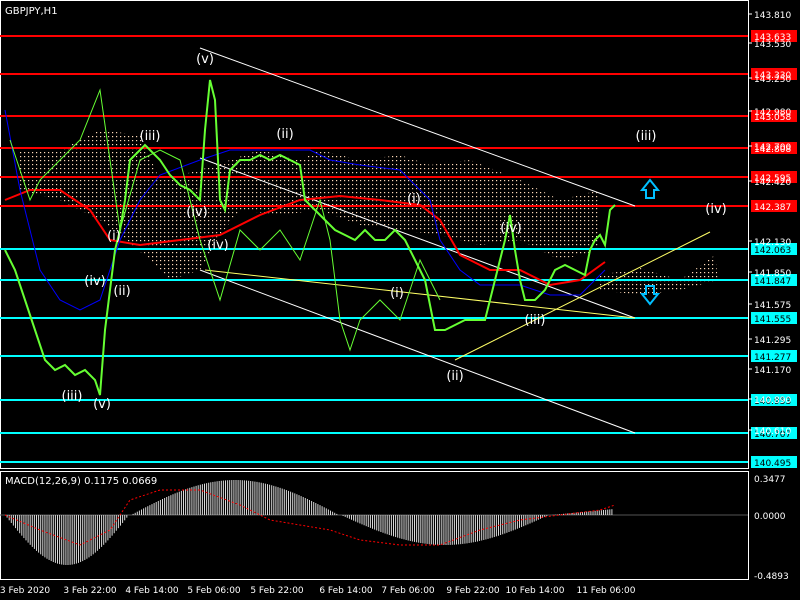  What do you see at coordinates (771, 577) in the screenshot?
I see `macd-tick-label: -0.4893` at bounding box center [771, 577].